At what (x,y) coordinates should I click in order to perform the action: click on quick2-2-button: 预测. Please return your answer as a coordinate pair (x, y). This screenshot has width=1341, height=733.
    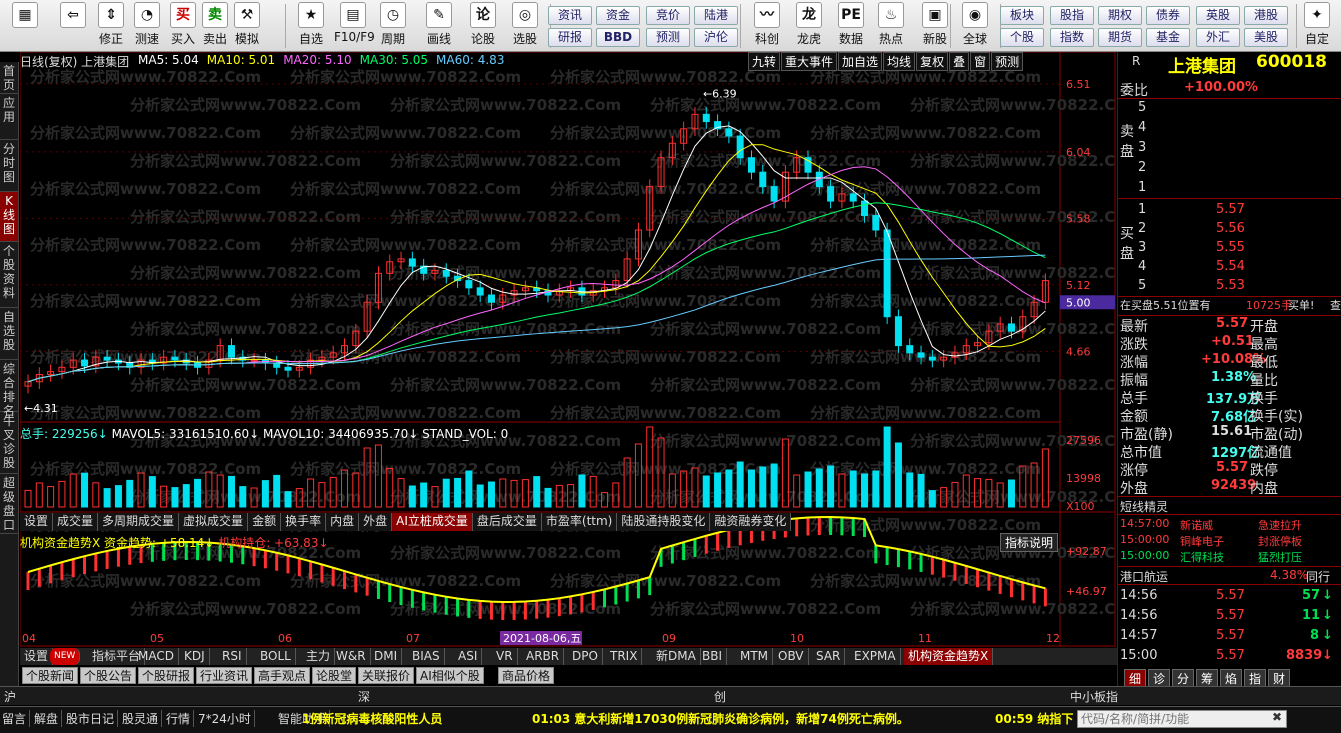
    Looking at the image, I should click on (668, 37).